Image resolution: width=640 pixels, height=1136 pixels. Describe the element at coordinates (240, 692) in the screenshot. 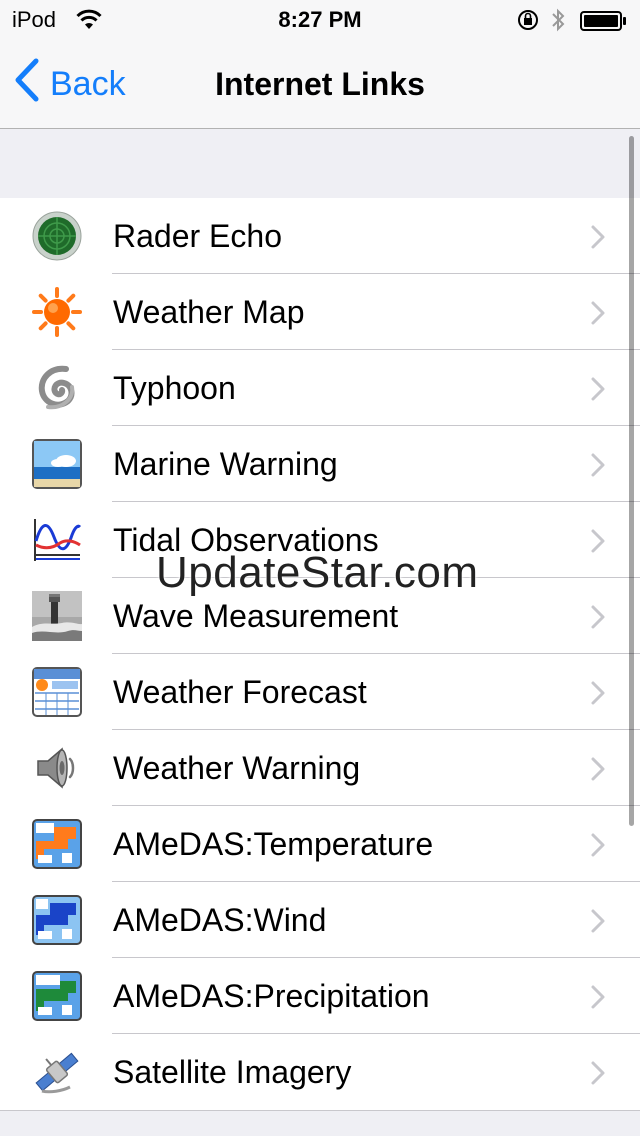

I see `list-item-label: Weather Forecast` at that location.